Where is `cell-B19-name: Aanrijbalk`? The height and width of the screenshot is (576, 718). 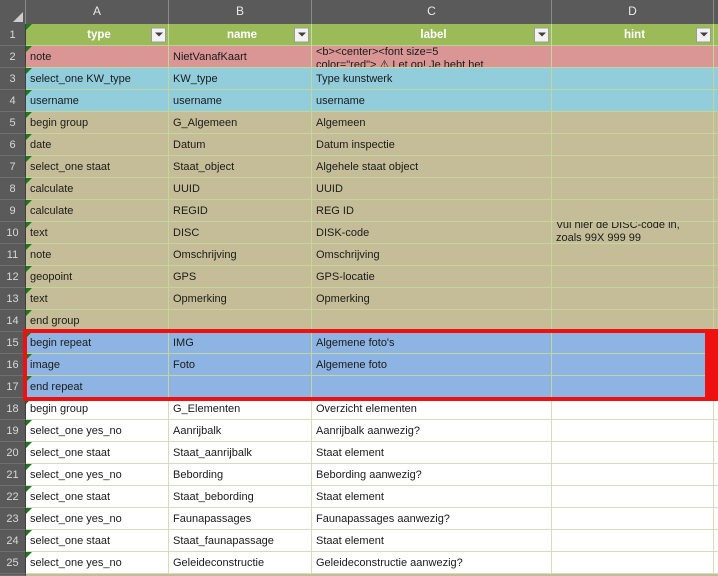
cell-B19-name: Aanrijbalk is located at coordinates (240, 431).